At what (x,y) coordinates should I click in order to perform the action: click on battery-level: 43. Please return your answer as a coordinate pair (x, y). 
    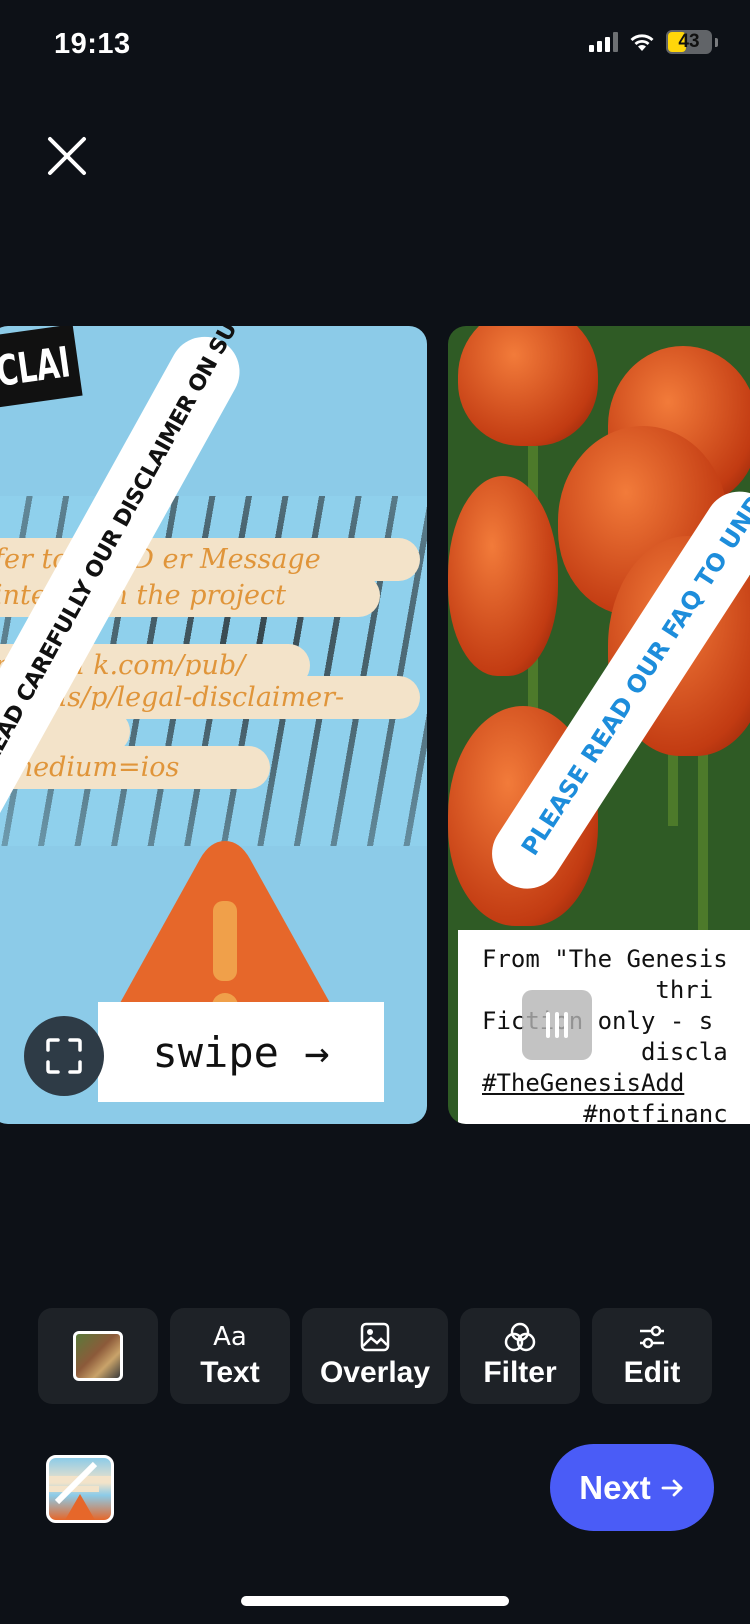
    Looking at the image, I should click on (689, 41).